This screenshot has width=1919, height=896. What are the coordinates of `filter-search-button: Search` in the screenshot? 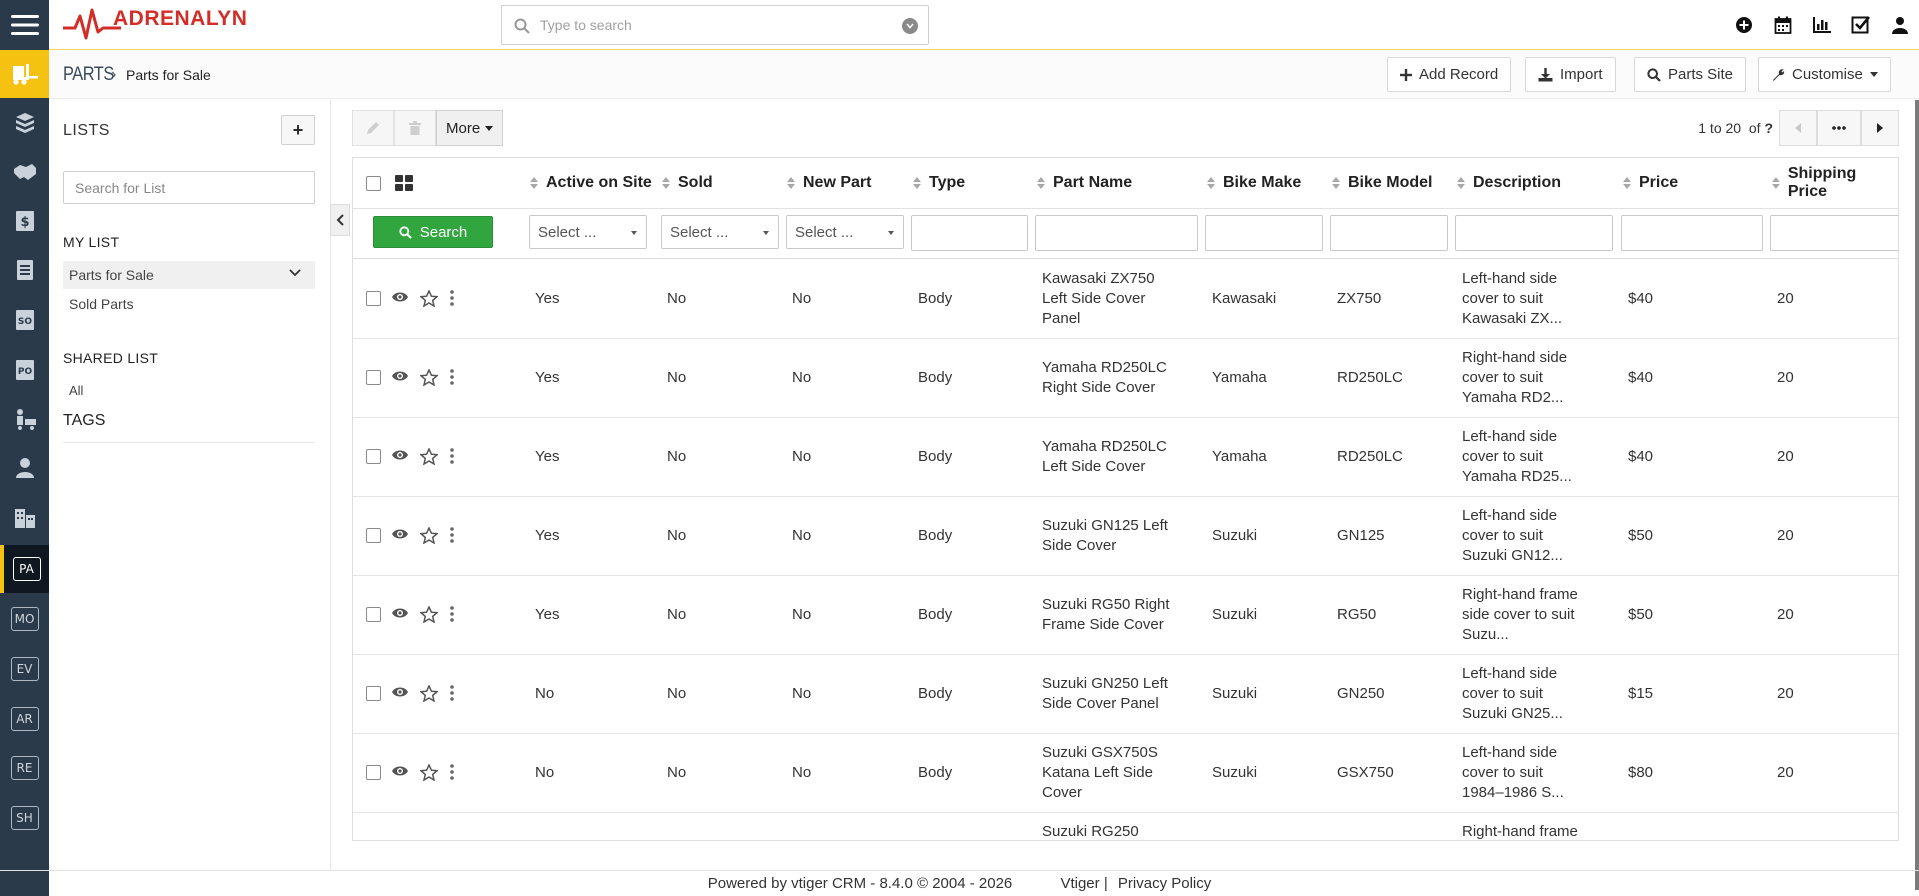 It's located at (433, 232).